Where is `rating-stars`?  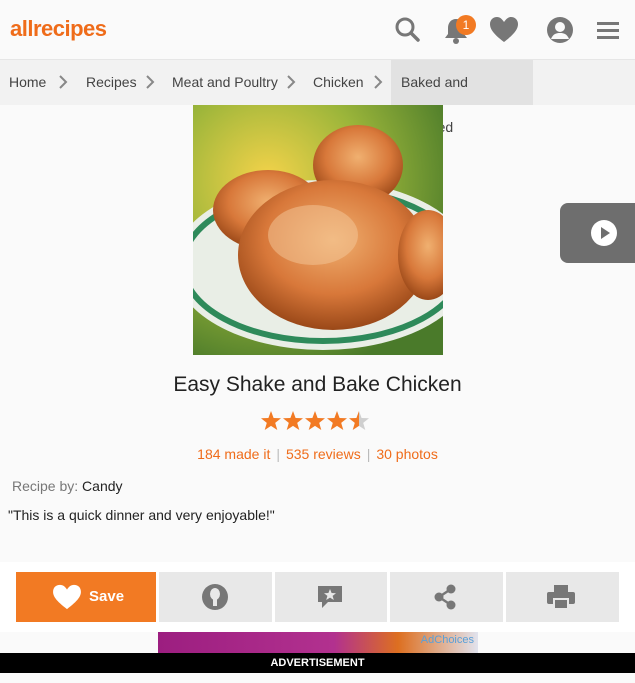
rating-stars is located at coordinates (316, 422).